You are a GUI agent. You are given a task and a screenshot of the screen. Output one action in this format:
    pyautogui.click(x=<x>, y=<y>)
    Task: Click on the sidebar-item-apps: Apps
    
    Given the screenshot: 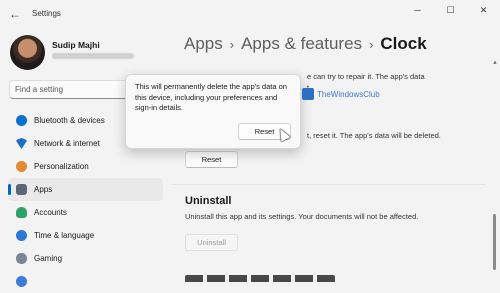 What is the action you would take?
    pyautogui.click(x=85, y=189)
    